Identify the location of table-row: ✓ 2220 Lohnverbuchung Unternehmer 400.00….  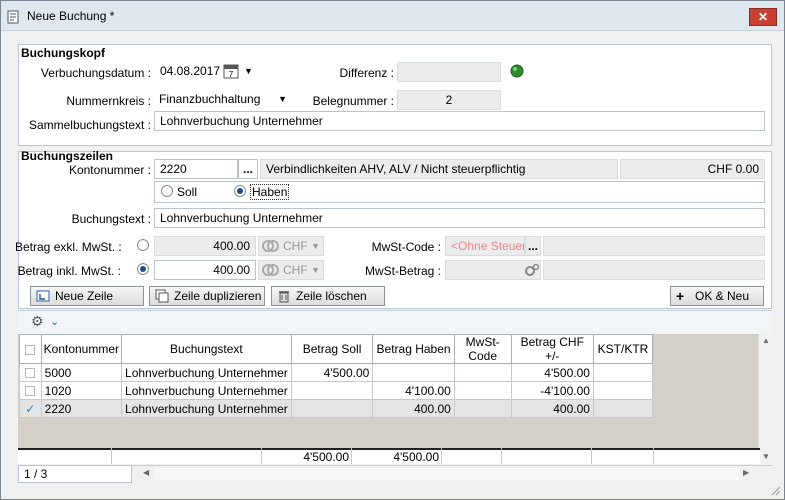
(336, 408).